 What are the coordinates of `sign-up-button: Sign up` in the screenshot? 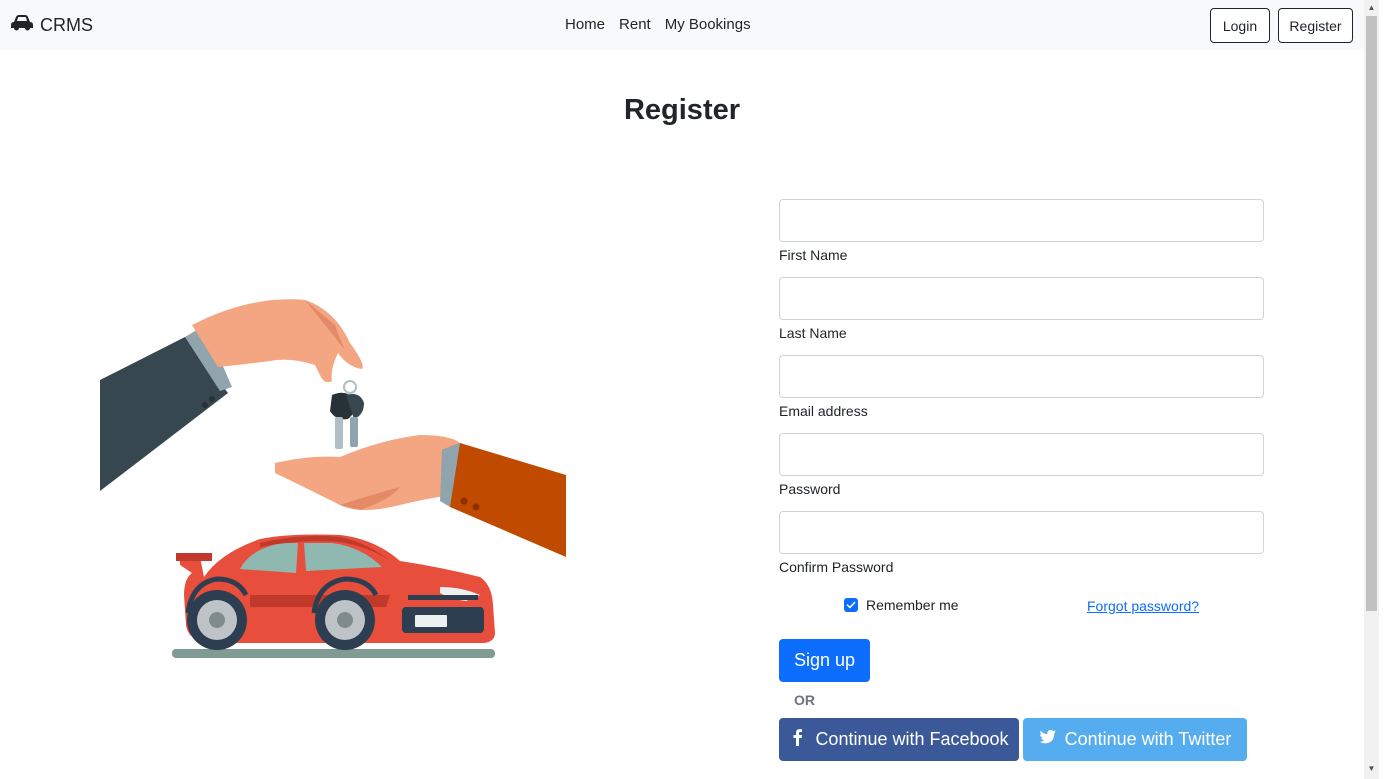 It's located at (824, 660).